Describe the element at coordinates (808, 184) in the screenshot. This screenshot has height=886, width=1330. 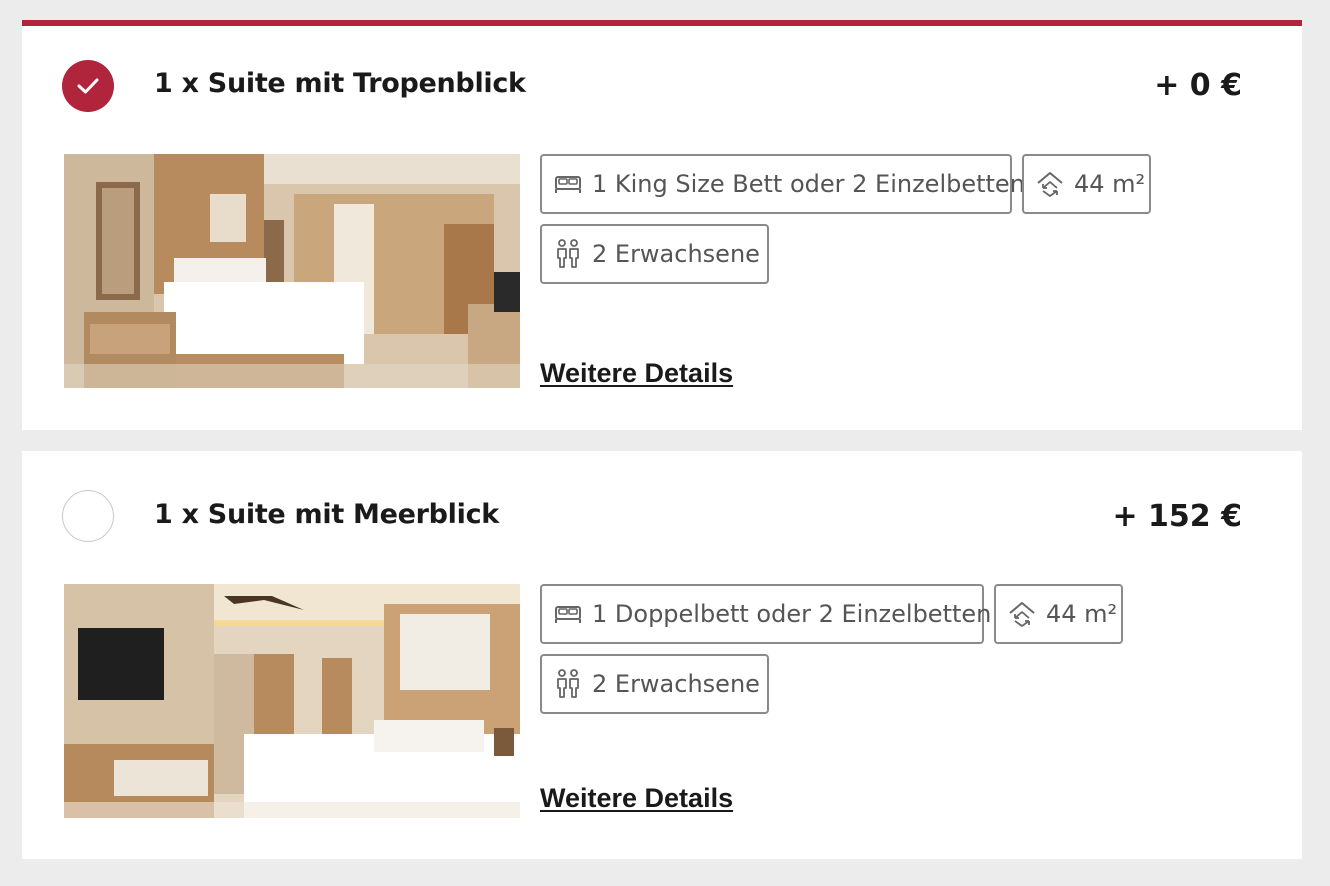
I see `bed-info-text: 1 King Size Bett oder 2 Einzelbetten` at that location.